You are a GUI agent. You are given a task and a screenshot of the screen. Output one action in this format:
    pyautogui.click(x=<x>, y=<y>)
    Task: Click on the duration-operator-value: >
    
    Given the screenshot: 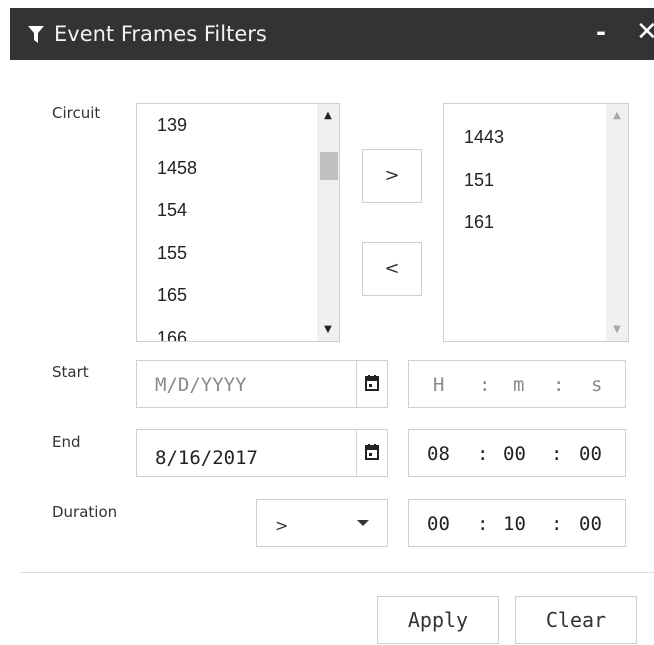 What is the action you would take?
    pyautogui.click(x=282, y=525)
    